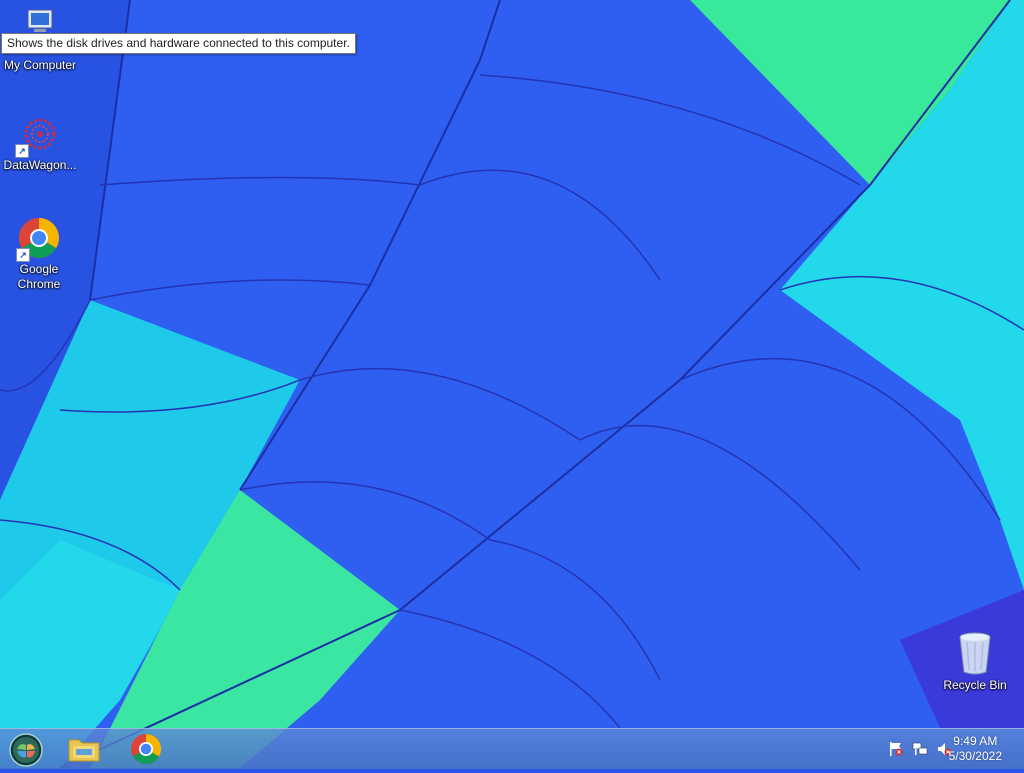  Describe the element at coordinates (975, 653) in the screenshot. I see `recycle-bin-icon` at that location.